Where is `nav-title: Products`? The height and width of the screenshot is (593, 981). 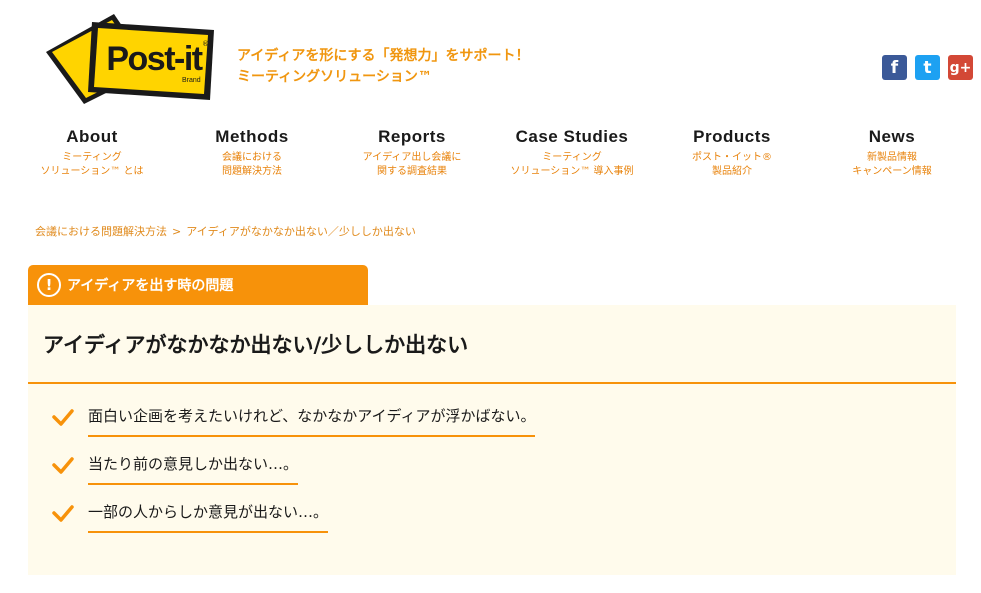 nav-title: Products is located at coordinates (732, 136).